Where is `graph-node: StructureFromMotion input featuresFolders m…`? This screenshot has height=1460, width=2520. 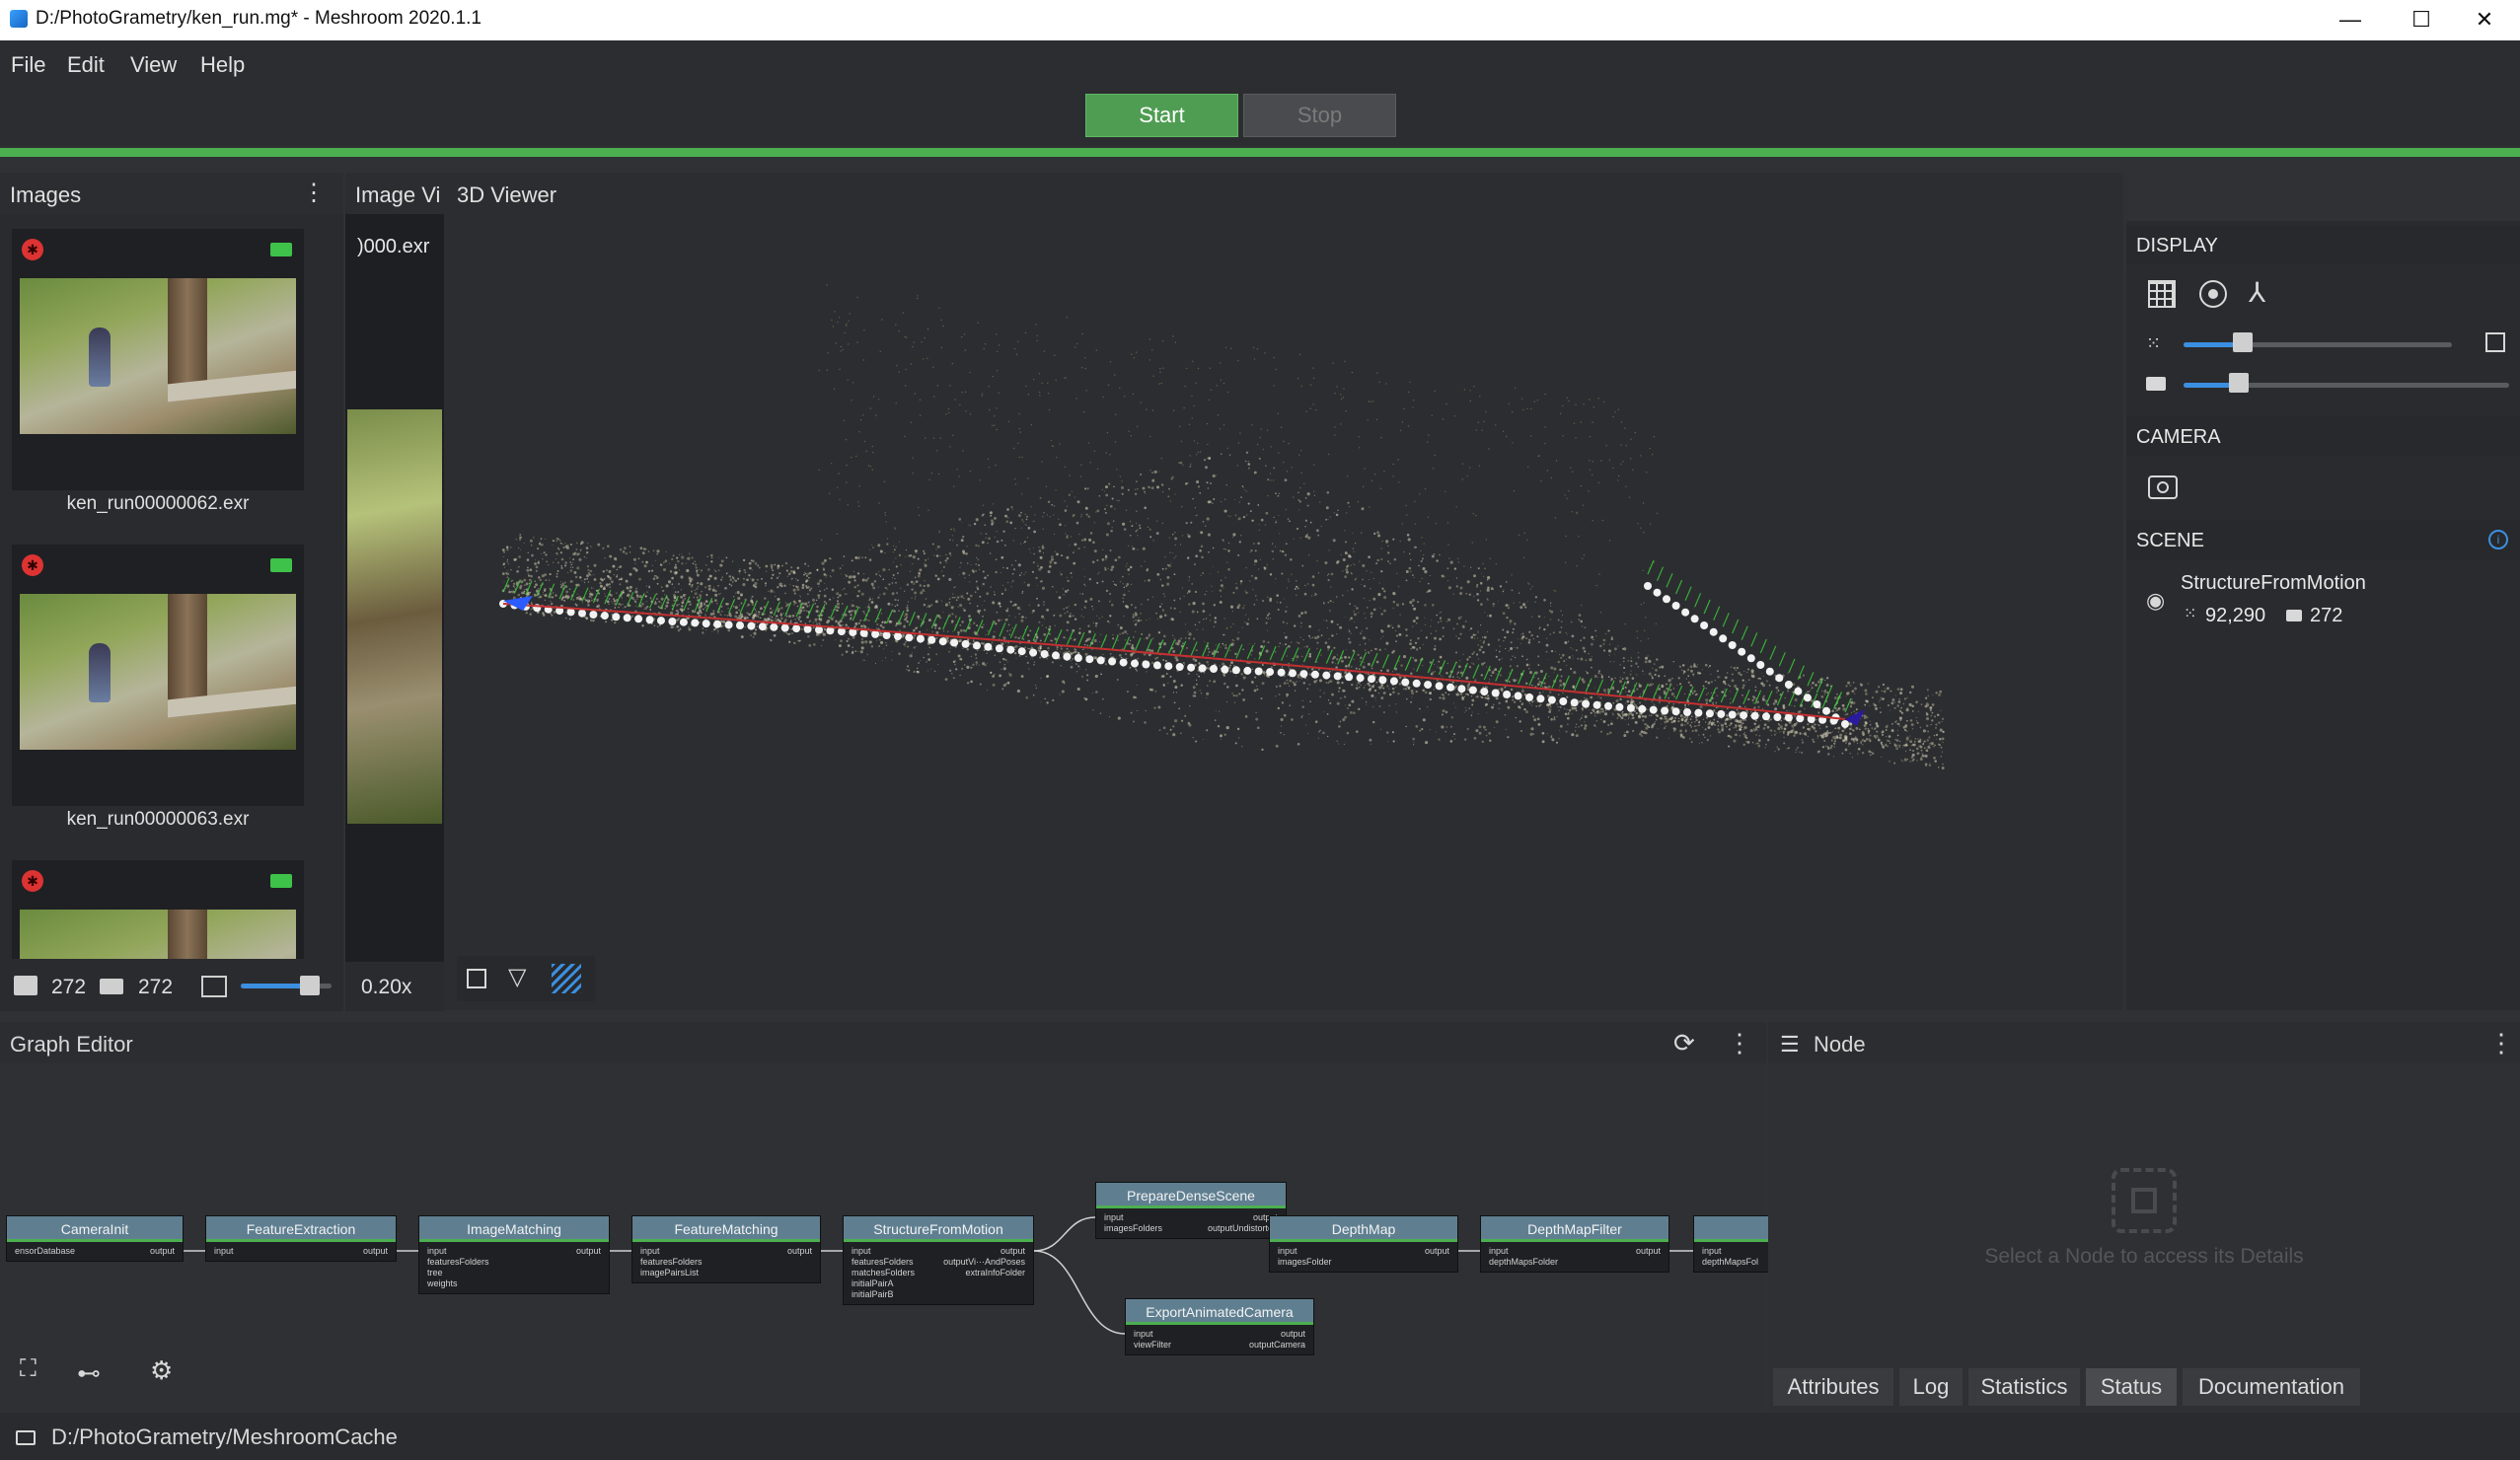
graph-node: StructureFromMotion input featuresFolders m… is located at coordinates (938, 1260).